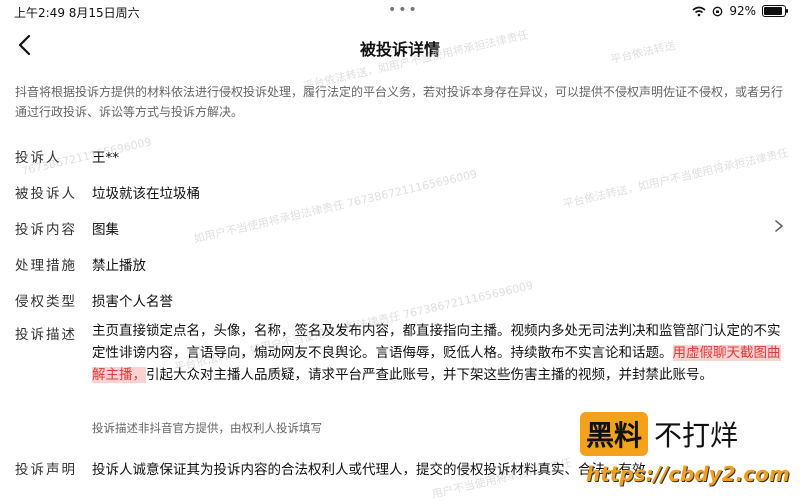 The width and height of the screenshot is (800, 502). What do you see at coordinates (77, 13) in the screenshot?
I see `status-time-date: 上午2:49 8月15日周六` at bounding box center [77, 13].